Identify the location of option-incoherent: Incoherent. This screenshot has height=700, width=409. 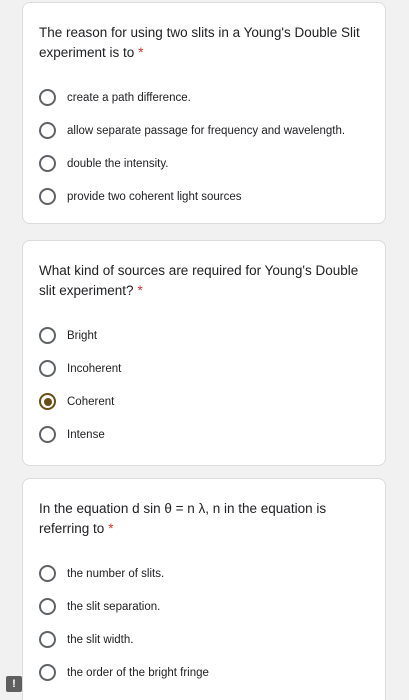
(204, 368).